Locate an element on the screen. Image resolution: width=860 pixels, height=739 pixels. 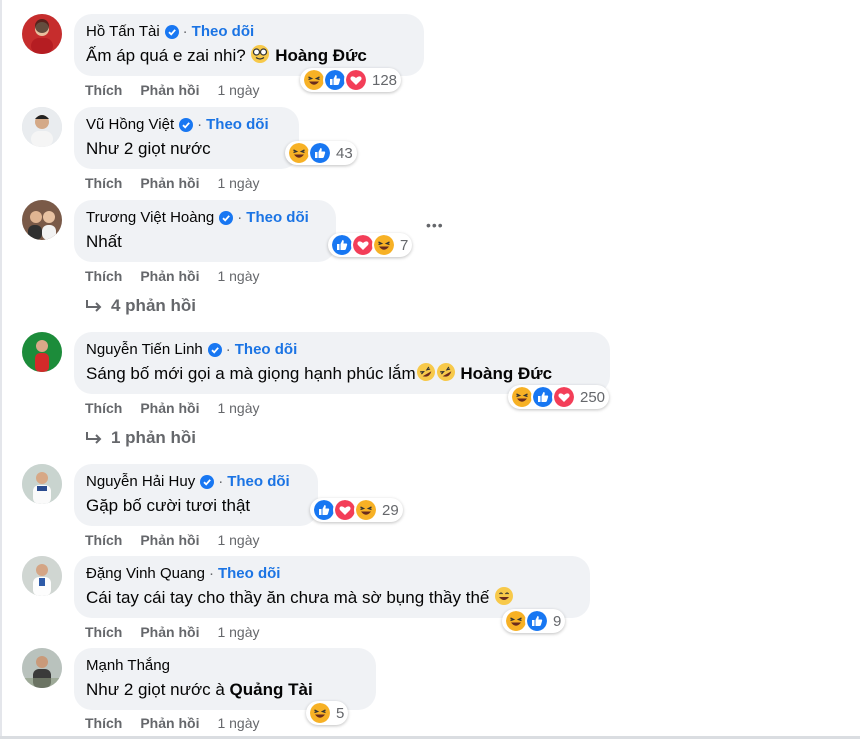
comment-text: Ấm áp quá e zai nhi? Hoàng Đức is located at coordinates (249, 56).